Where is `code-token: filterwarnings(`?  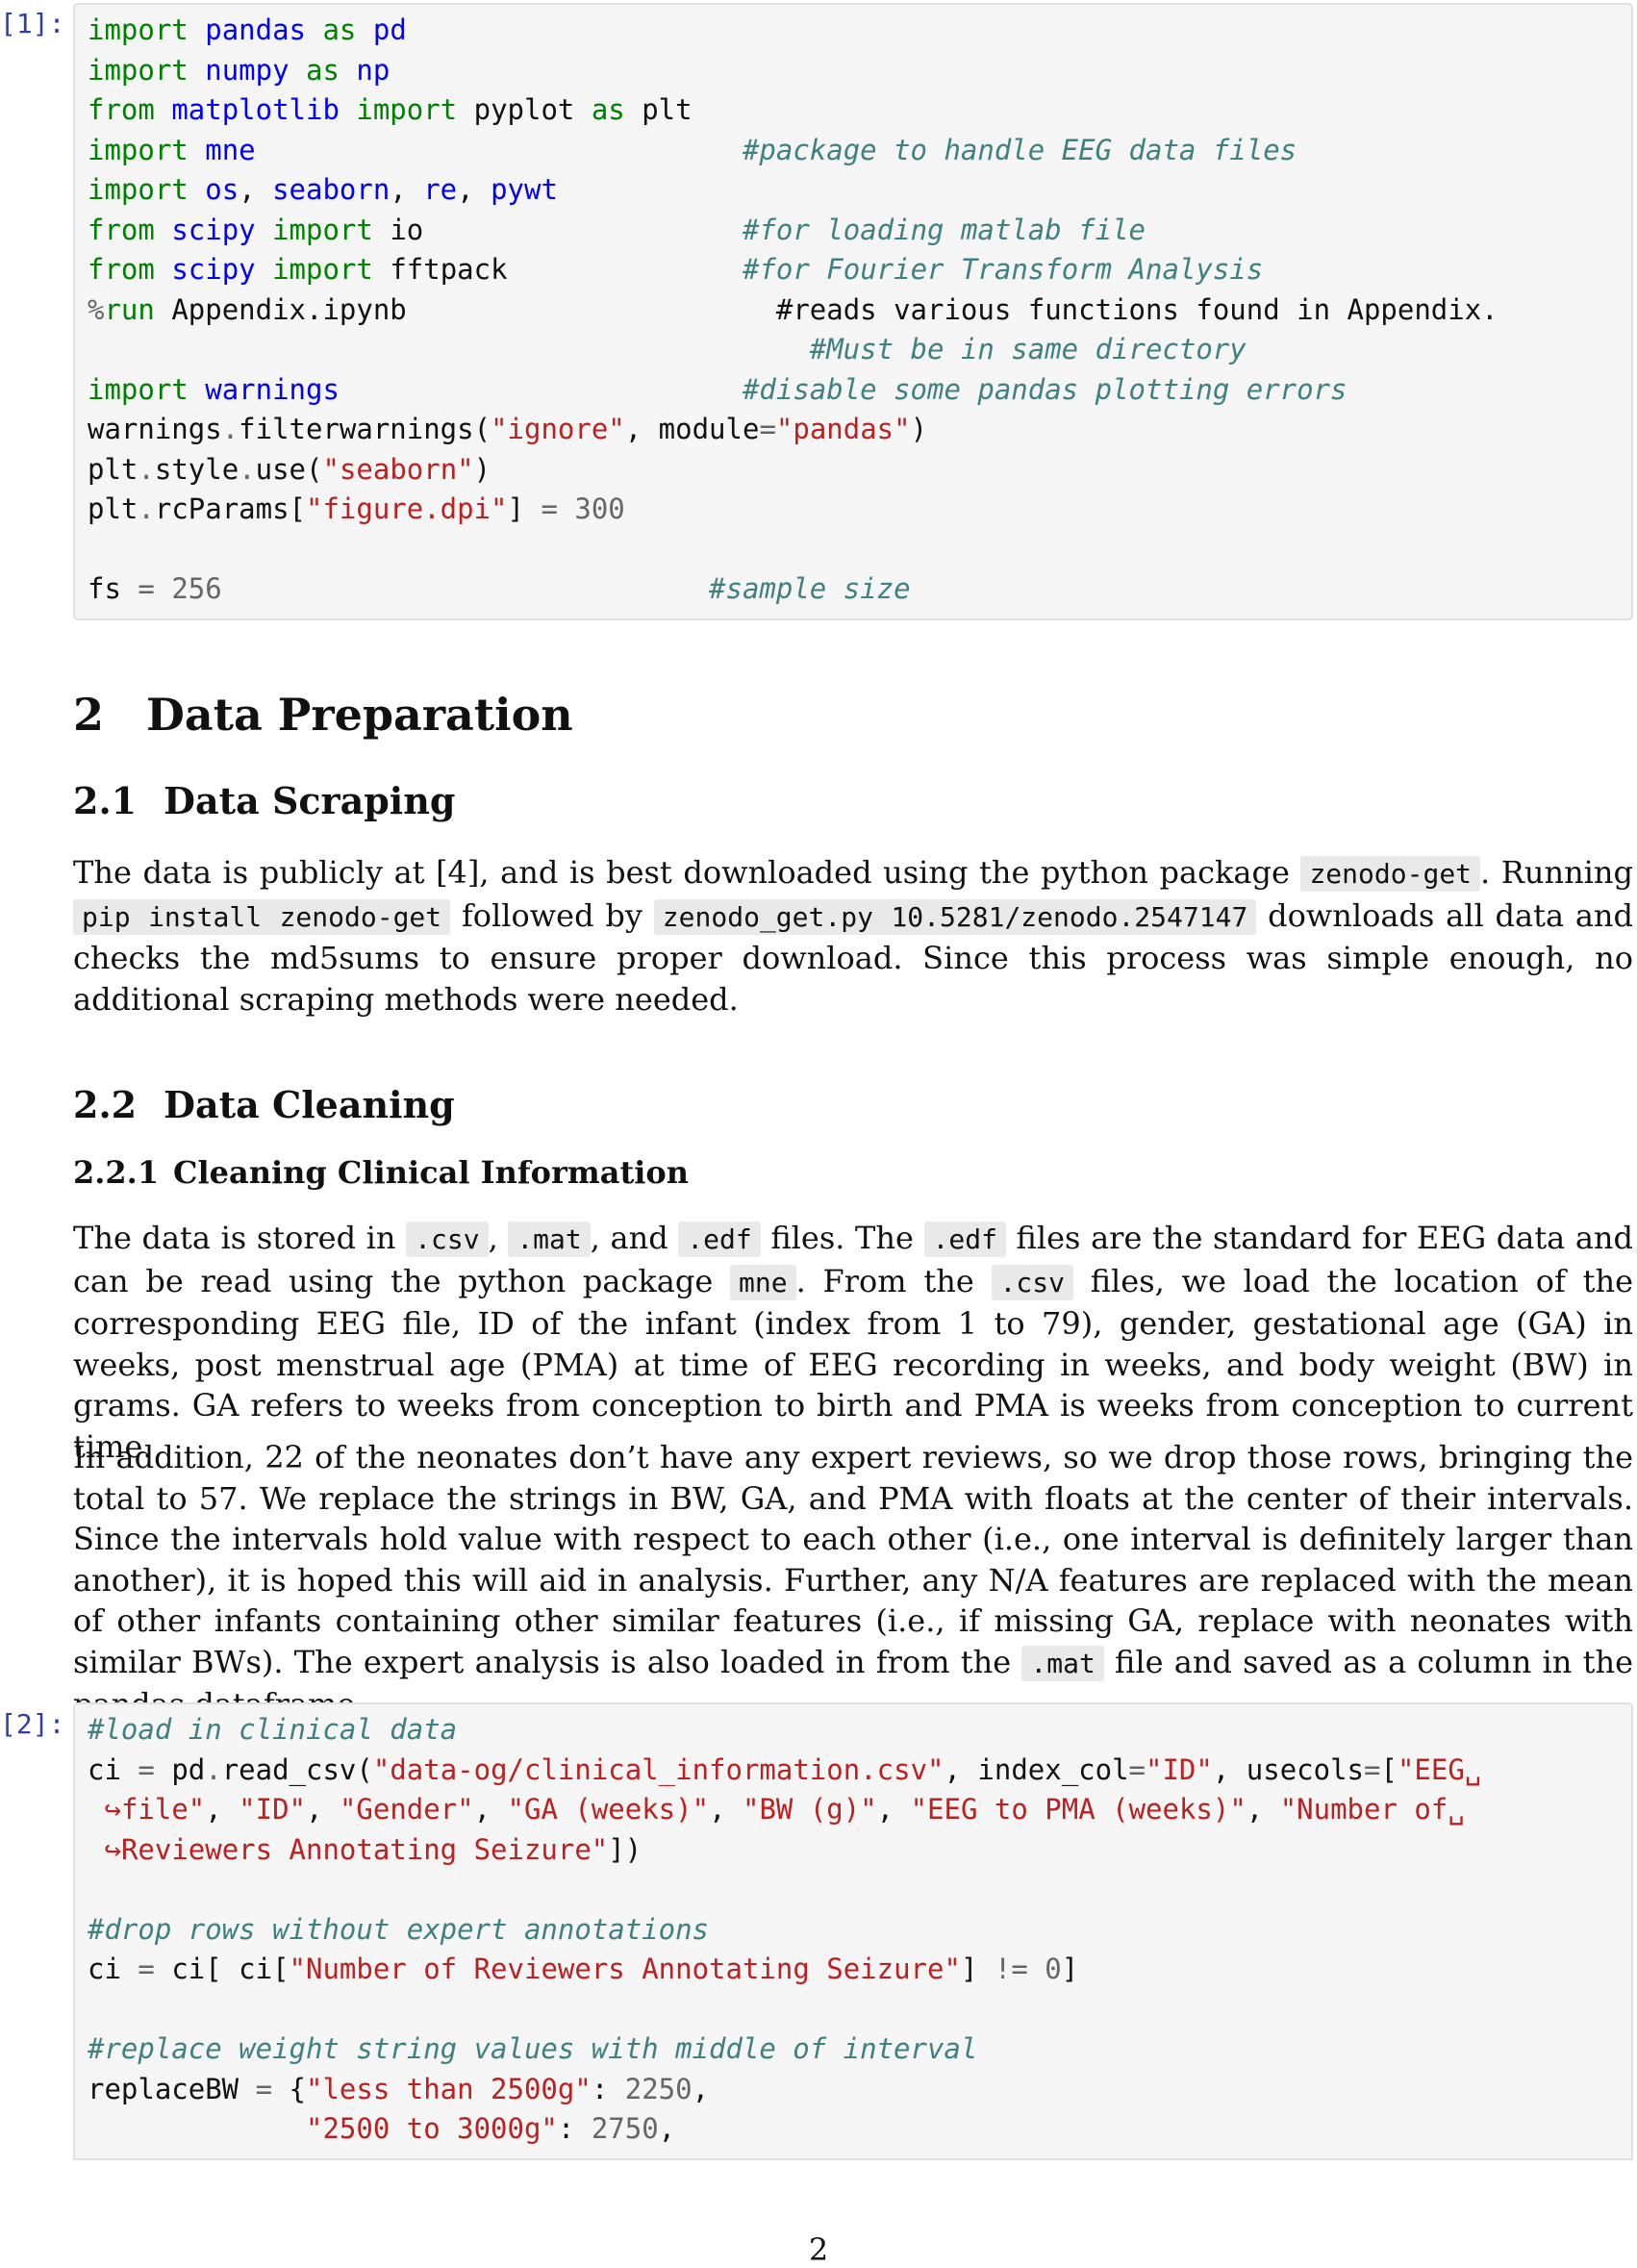
code-token: filterwarnings( is located at coordinates (365, 429).